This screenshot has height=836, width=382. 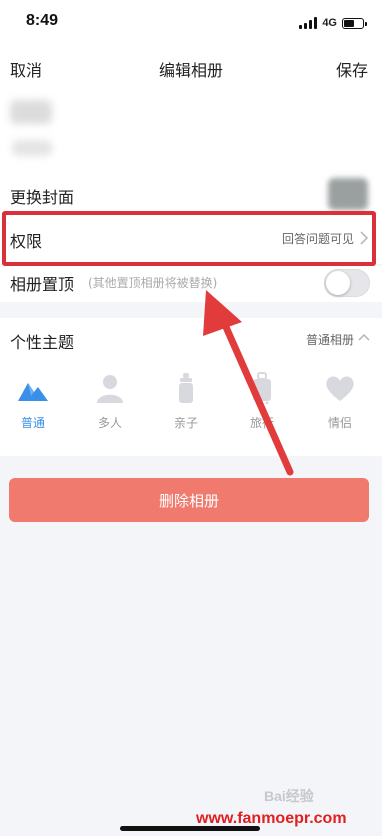 What do you see at coordinates (364, 338) in the screenshot?
I see `chevron-up-icon` at bounding box center [364, 338].